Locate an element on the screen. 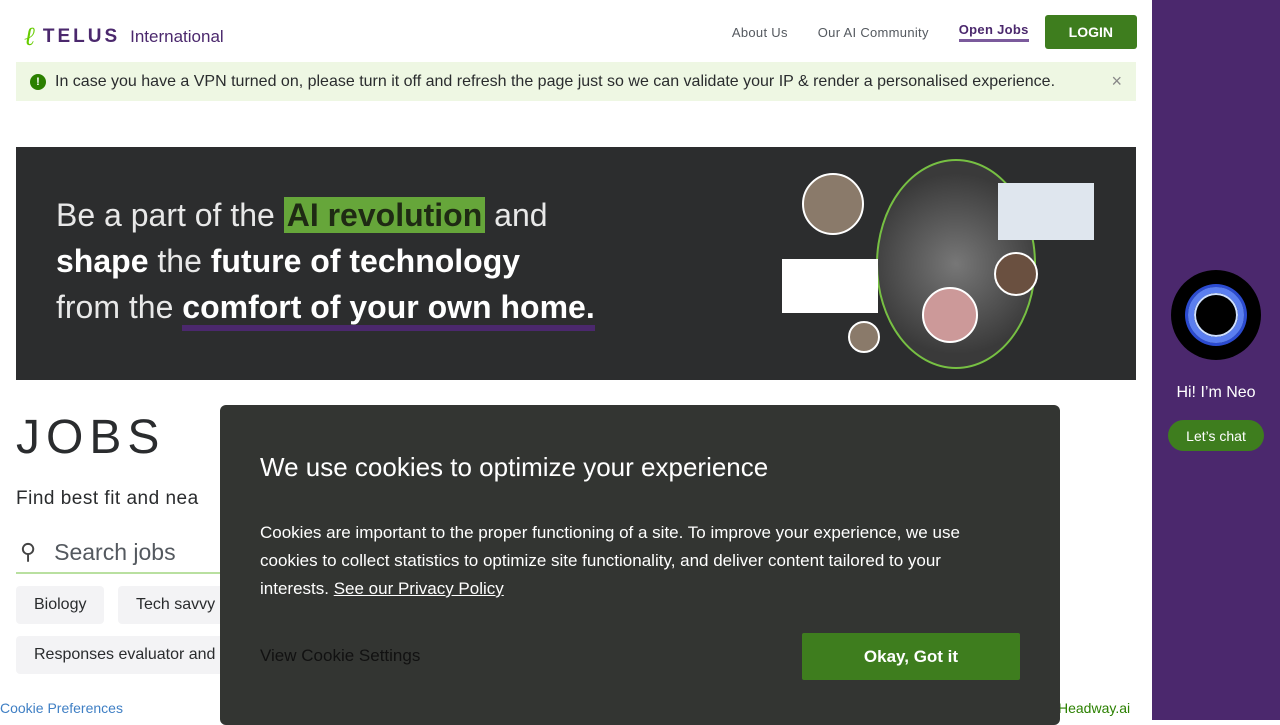 The height and width of the screenshot is (725, 1280). hero-text-part: Be a part of the is located at coordinates (170, 215).